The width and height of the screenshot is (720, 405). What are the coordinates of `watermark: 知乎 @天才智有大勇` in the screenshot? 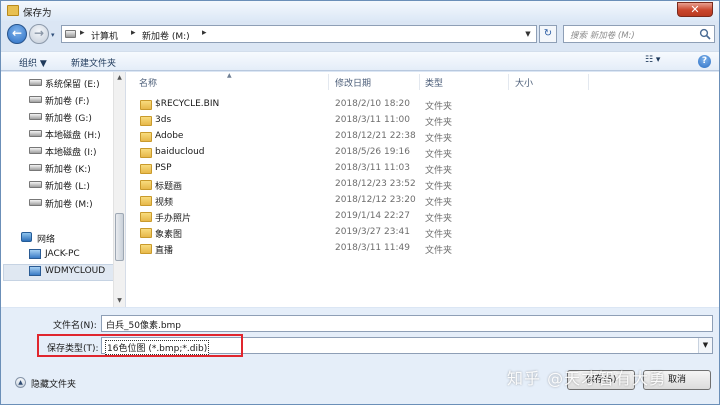 It's located at (587, 378).